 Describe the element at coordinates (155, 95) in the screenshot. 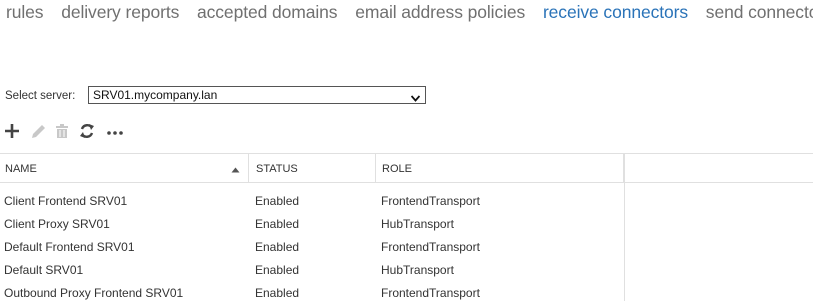

I see `server-select-value: SRV01.mycompany.lan` at that location.